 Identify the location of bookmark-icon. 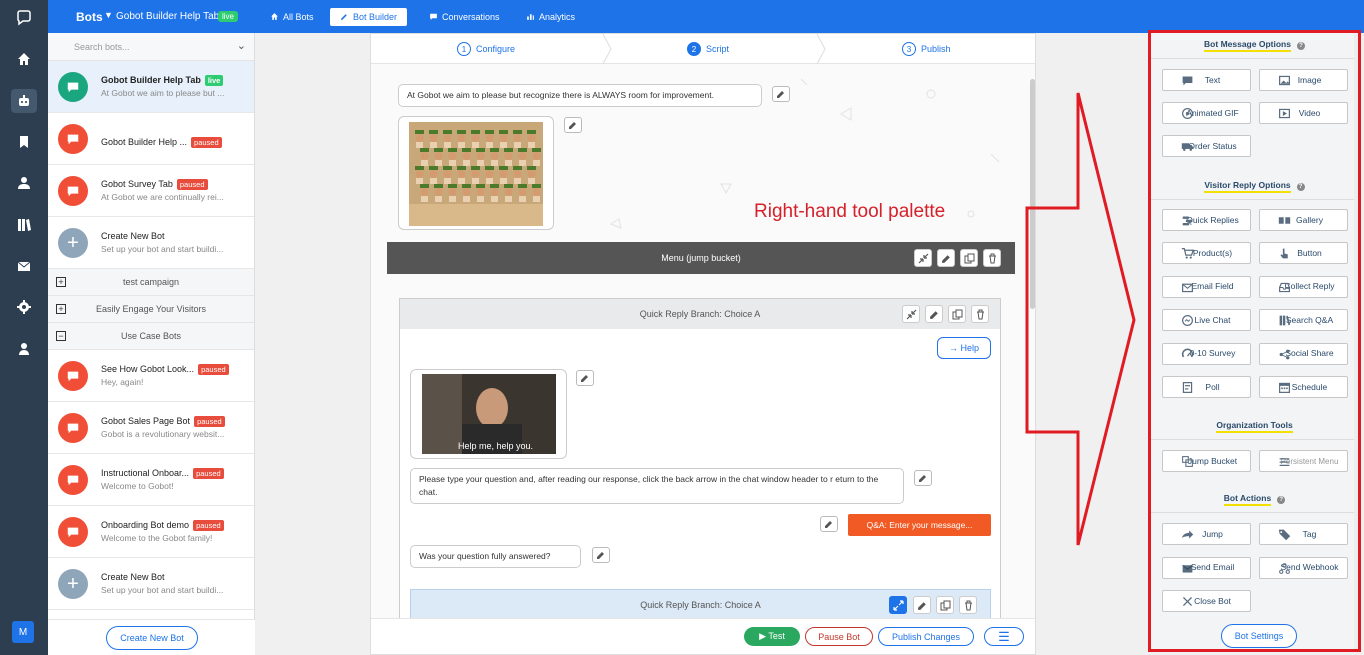
(24, 142).